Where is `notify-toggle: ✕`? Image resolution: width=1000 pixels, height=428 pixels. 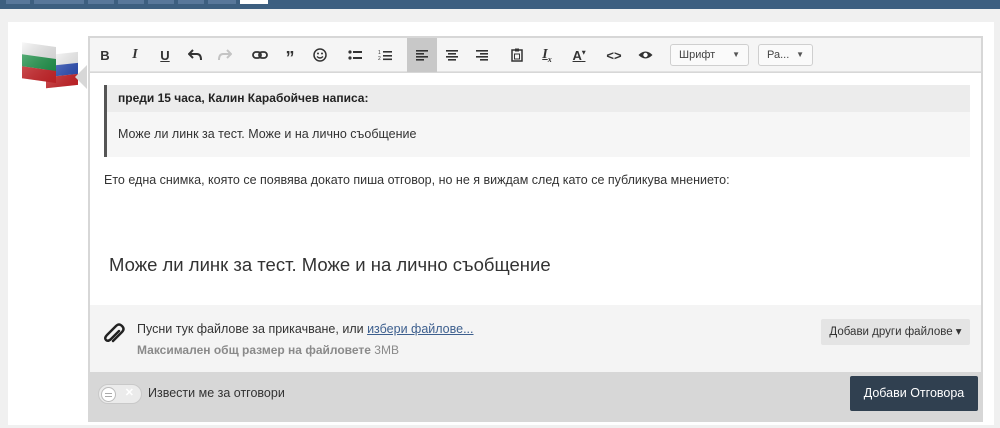
notify-toggle: ✕ is located at coordinates (120, 394).